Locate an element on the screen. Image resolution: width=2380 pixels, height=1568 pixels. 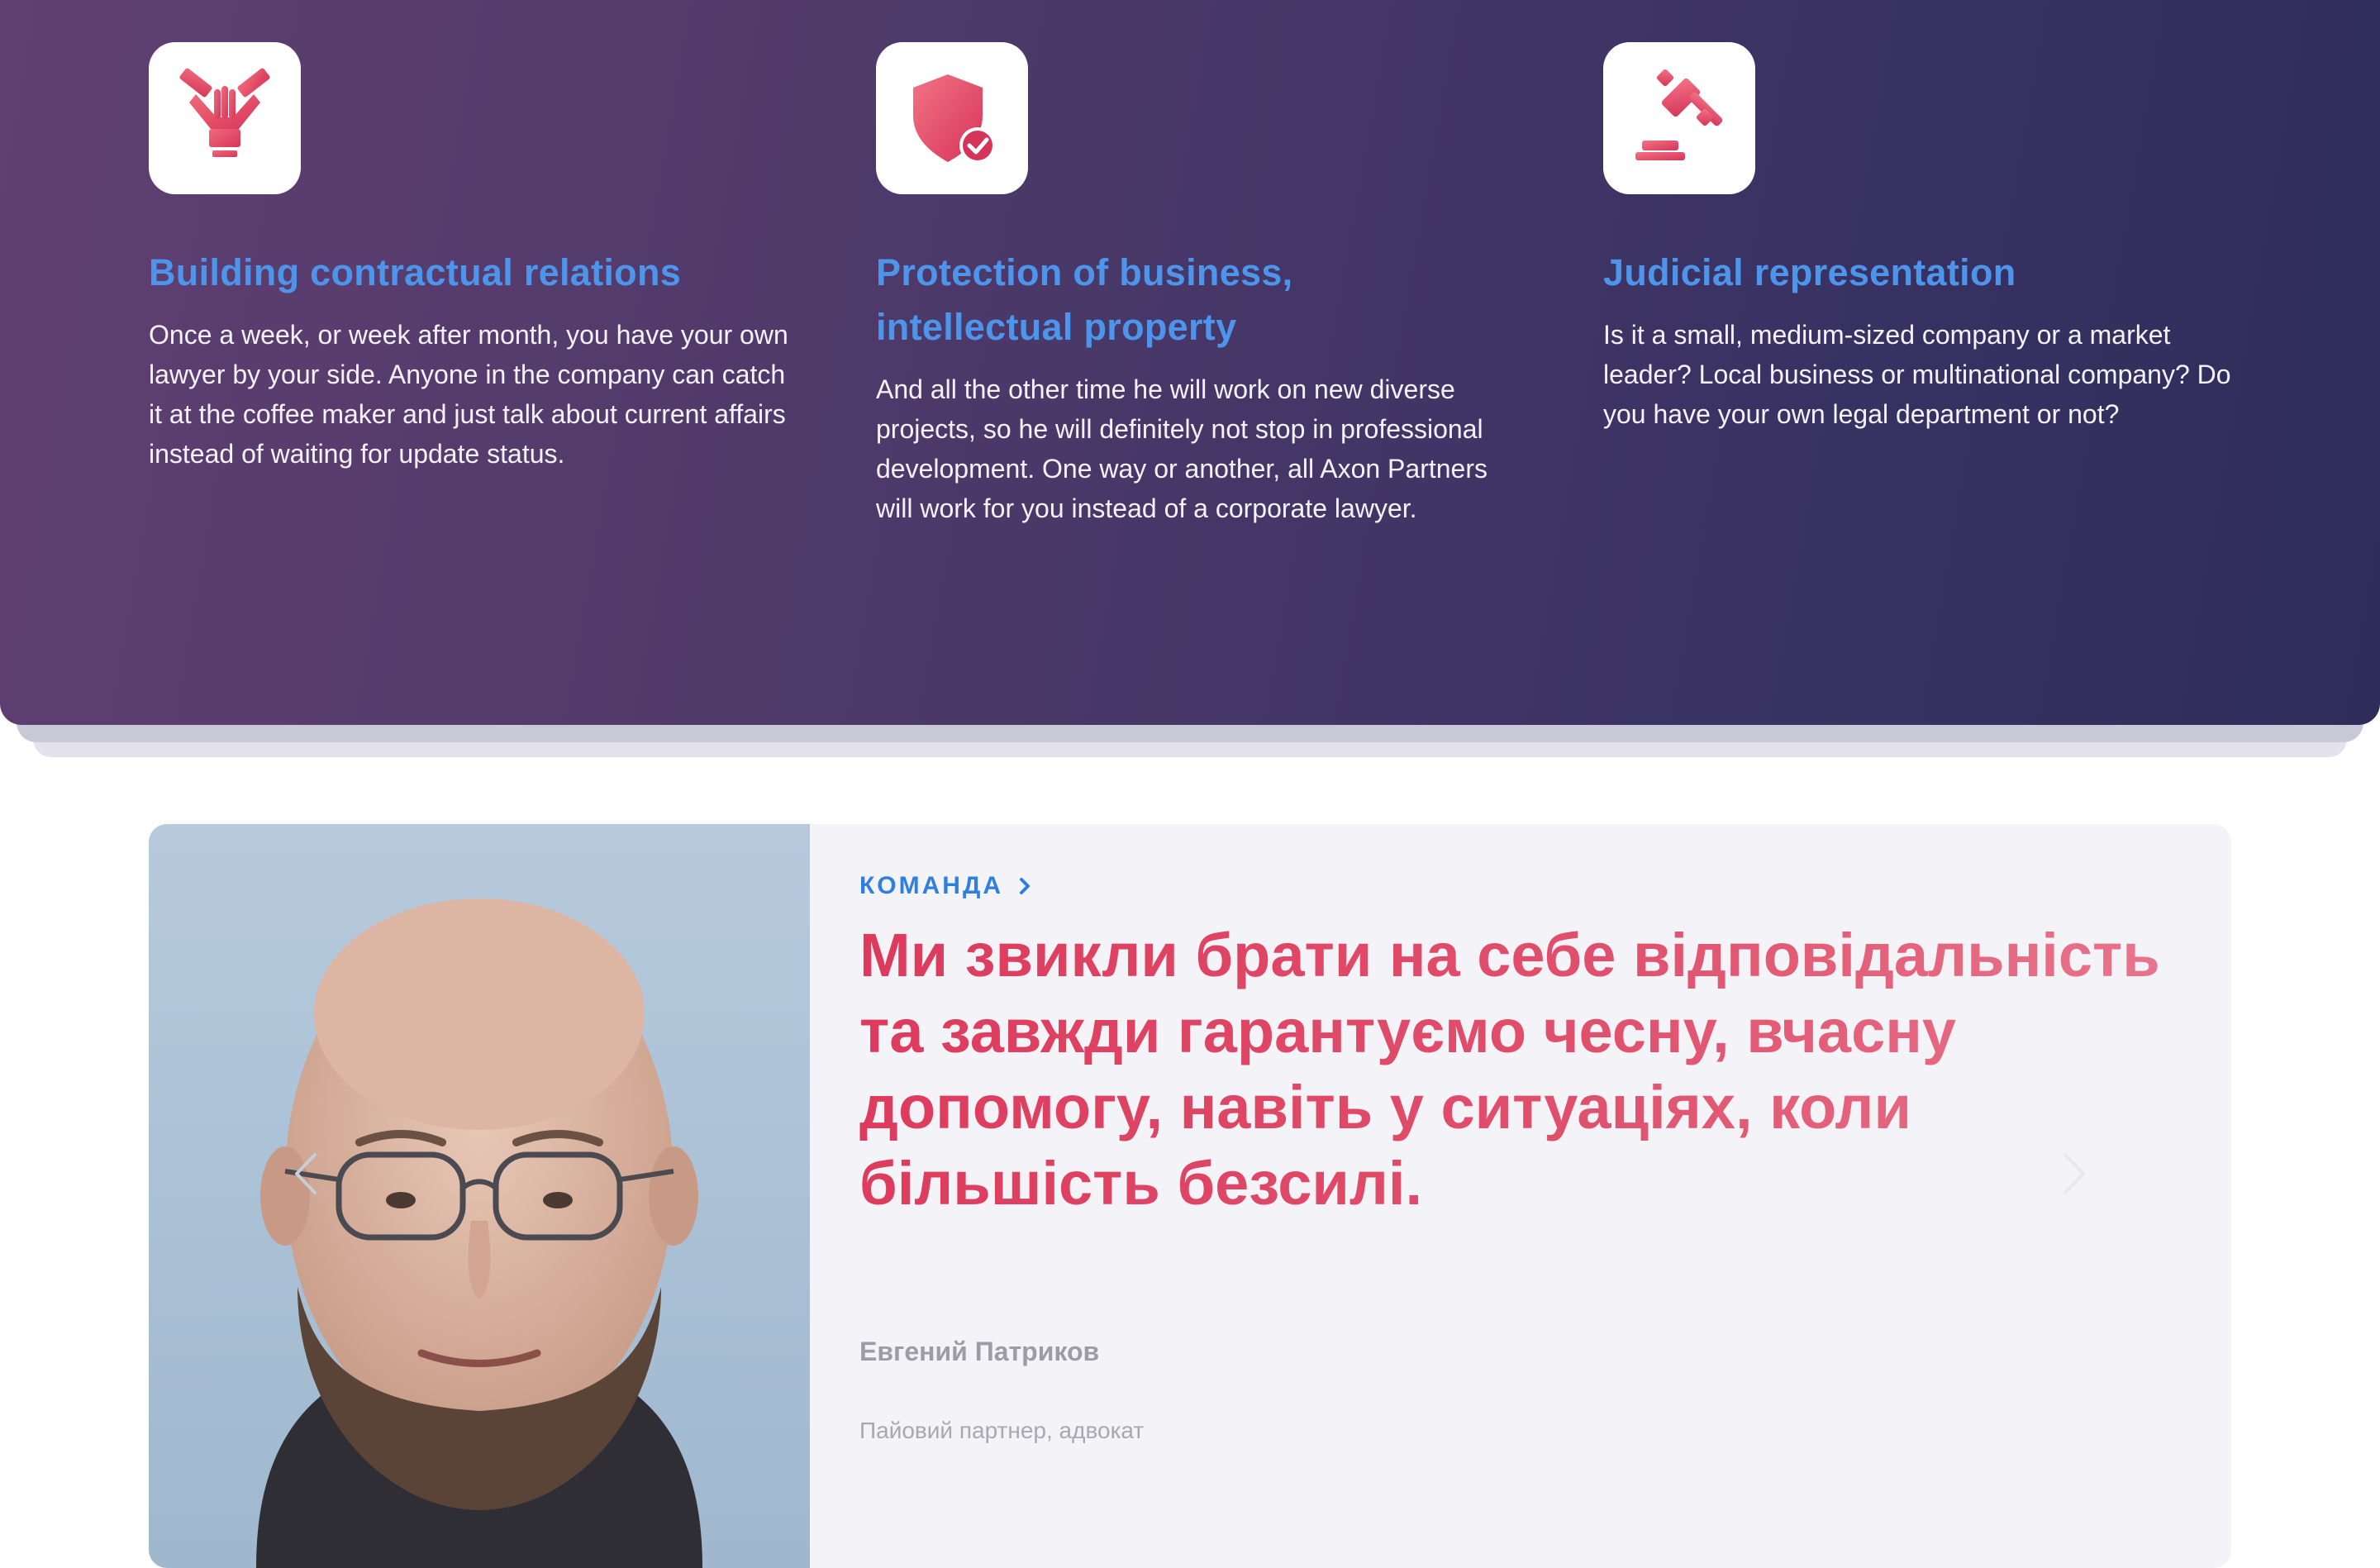
author-name: Евгений Патриков is located at coordinates (979, 1351).